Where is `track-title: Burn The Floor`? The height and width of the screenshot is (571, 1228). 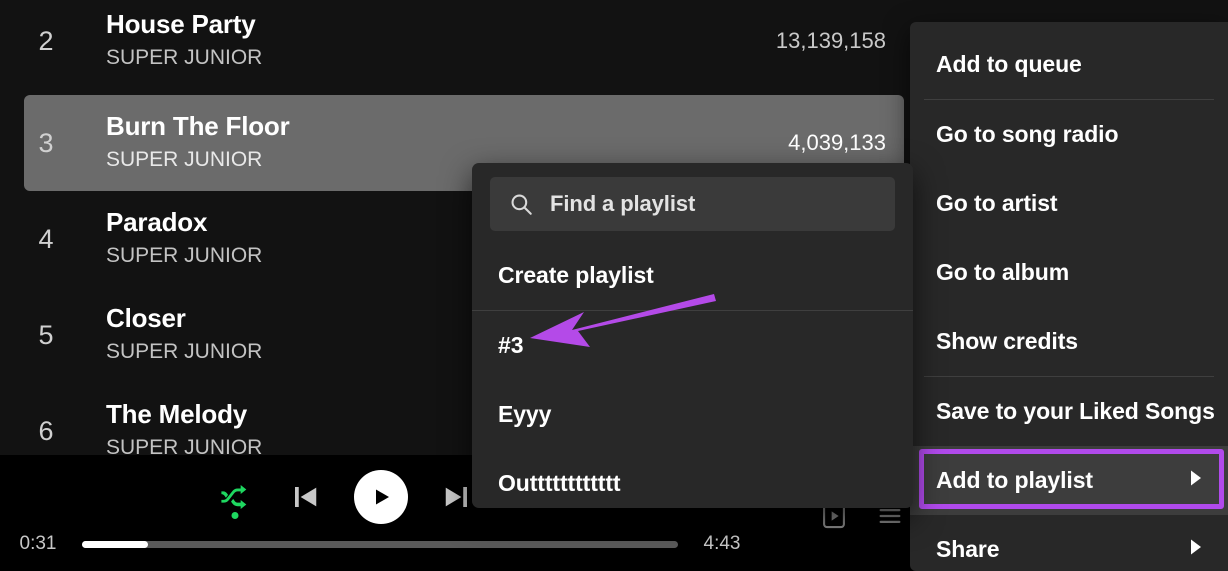 track-title: Burn The Floor is located at coordinates (198, 126).